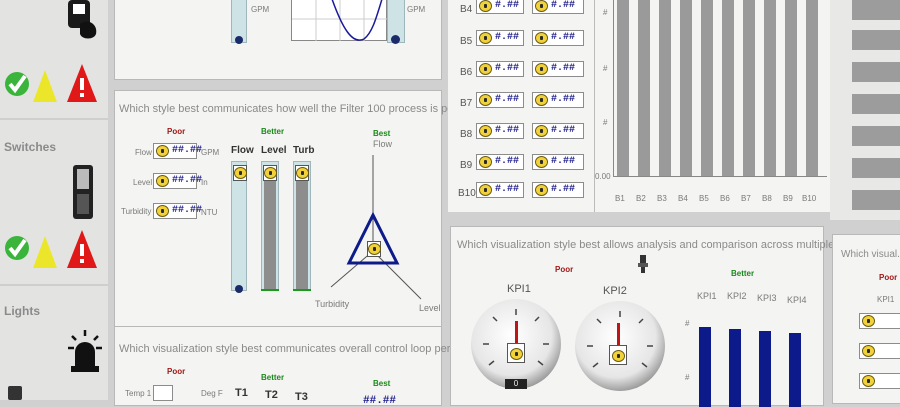 This screenshot has height=407, width=900. What do you see at coordinates (683, 198) in the screenshot?
I see `x-label: B4` at bounding box center [683, 198].